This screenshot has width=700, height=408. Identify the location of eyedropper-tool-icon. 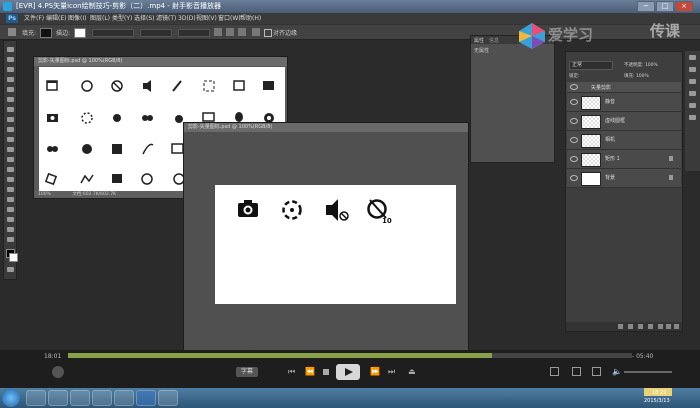
(10, 99).